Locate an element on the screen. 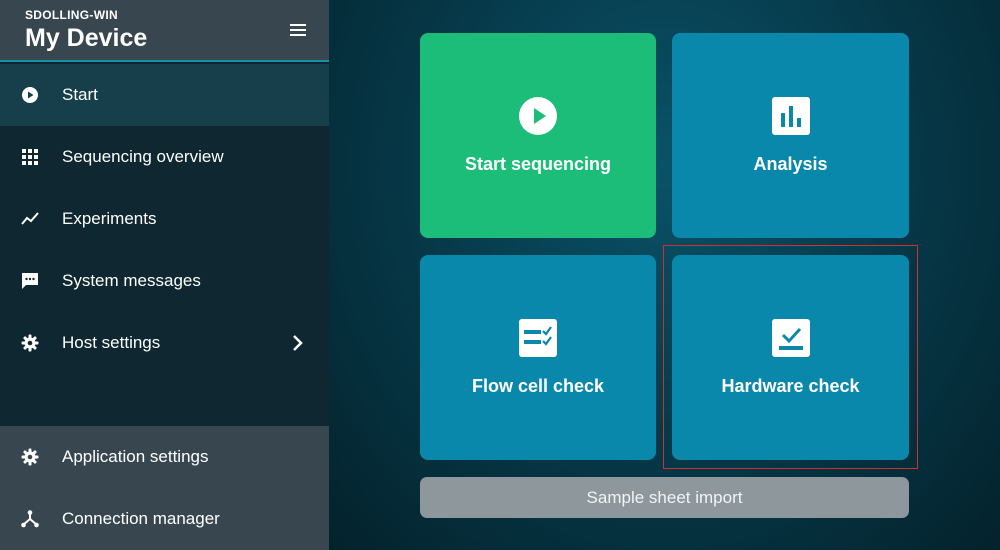 The image size is (1000, 550). sidebar-header: SDOLLING-WIN My Device is located at coordinates (164, 31).